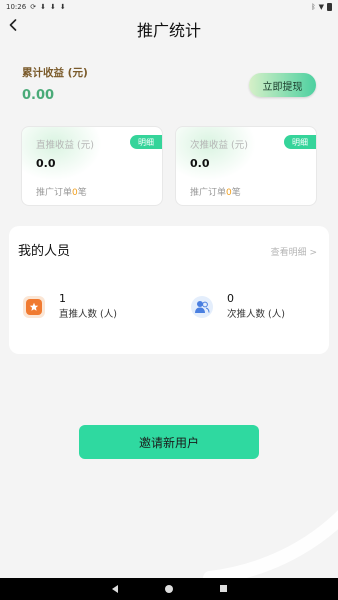 This screenshot has width=338, height=600. I want to click on system-home-icon, so click(169, 589).